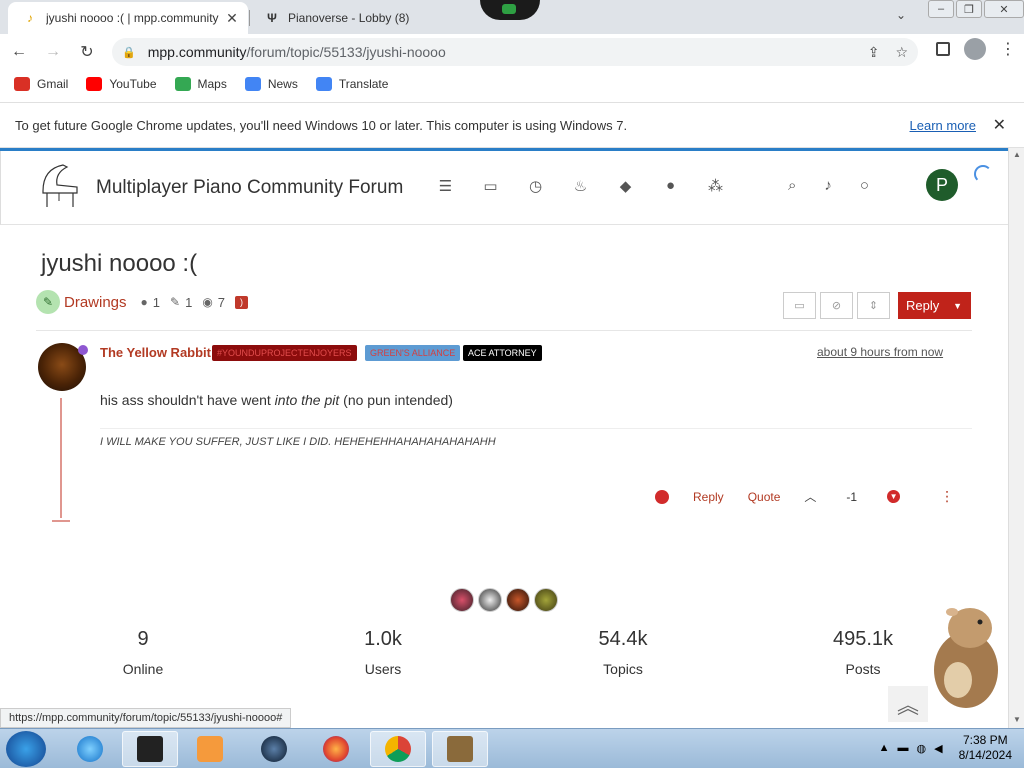 The width and height of the screenshot is (1024, 768). I want to click on system-clock: 7:38 PM 8/14/2024, so click(985, 748).